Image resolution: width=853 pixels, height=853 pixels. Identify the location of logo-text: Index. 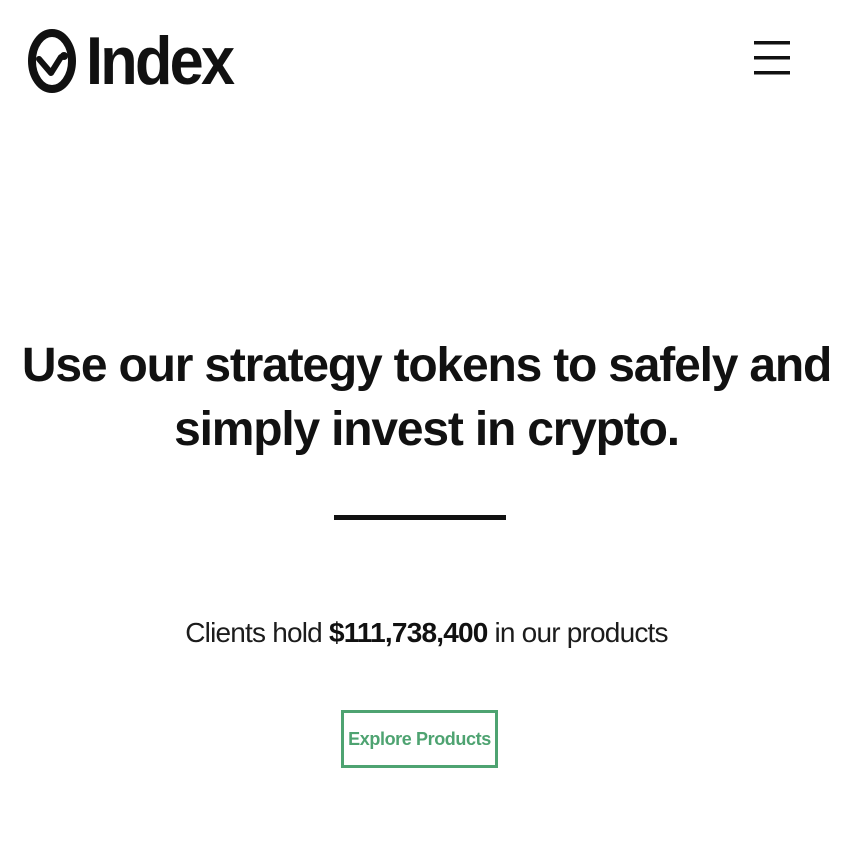
(160, 61).